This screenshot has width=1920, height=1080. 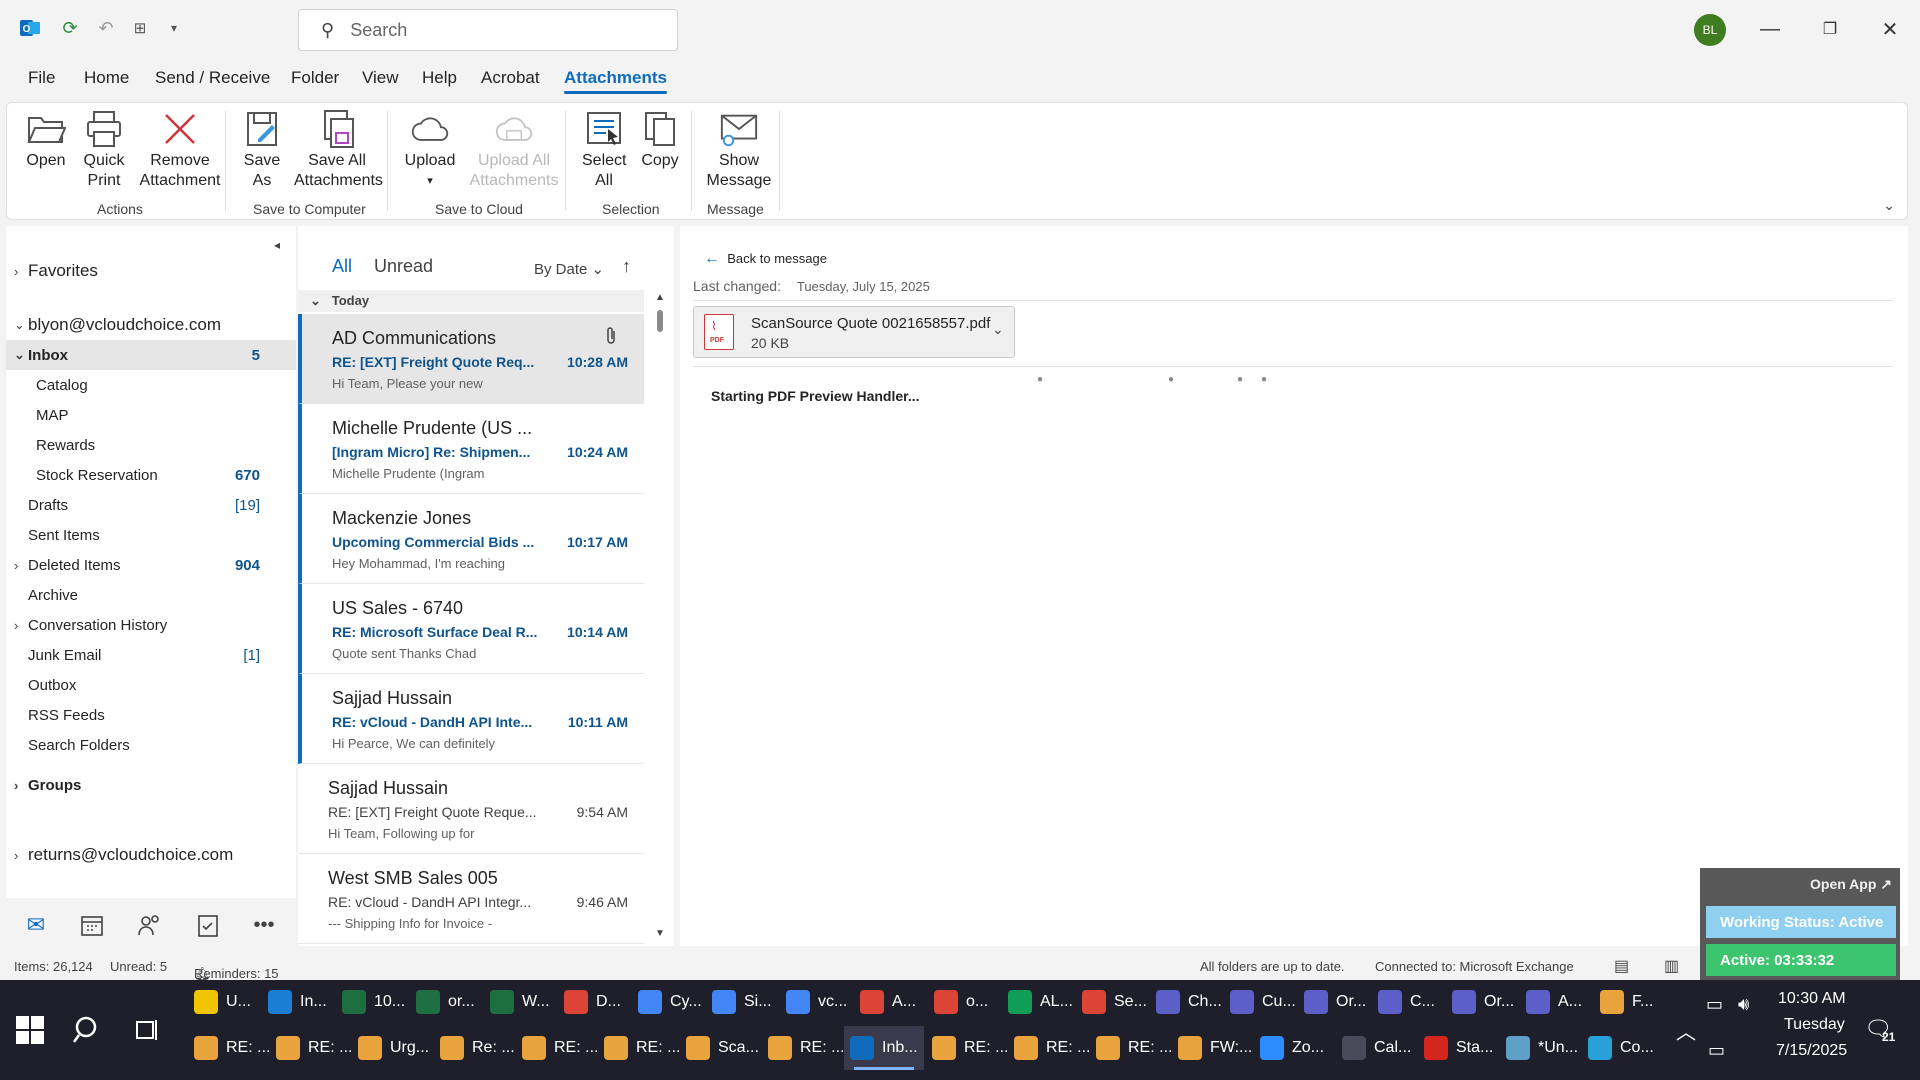 What do you see at coordinates (1714, 1004) in the screenshot?
I see `battery-icon: ▭` at bounding box center [1714, 1004].